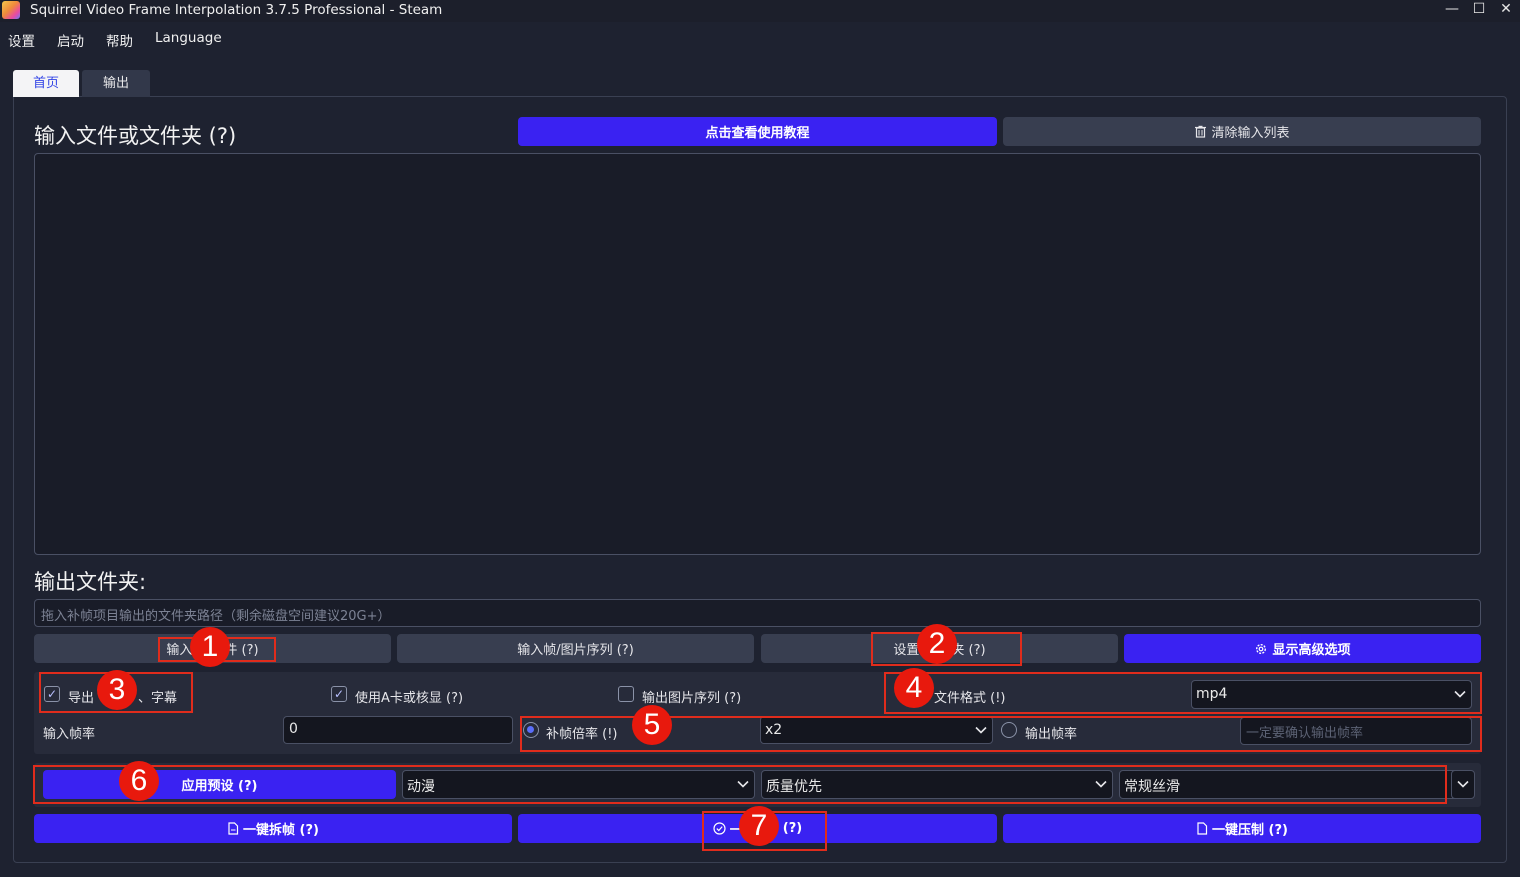 Image resolution: width=1520 pixels, height=877 pixels. I want to click on maximize-button: ☐, so click(1479, 10).